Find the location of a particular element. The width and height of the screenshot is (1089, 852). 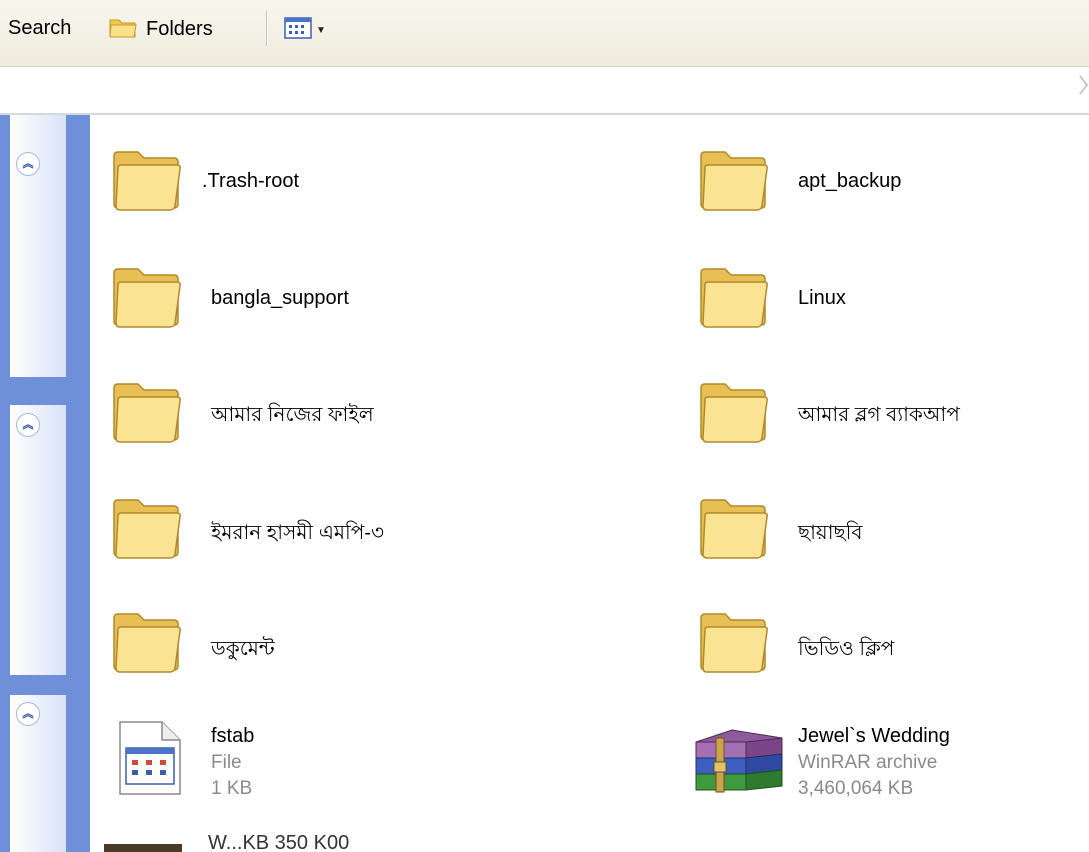

folder-item: ছায়াছবি is located at coordinates (885, 528).